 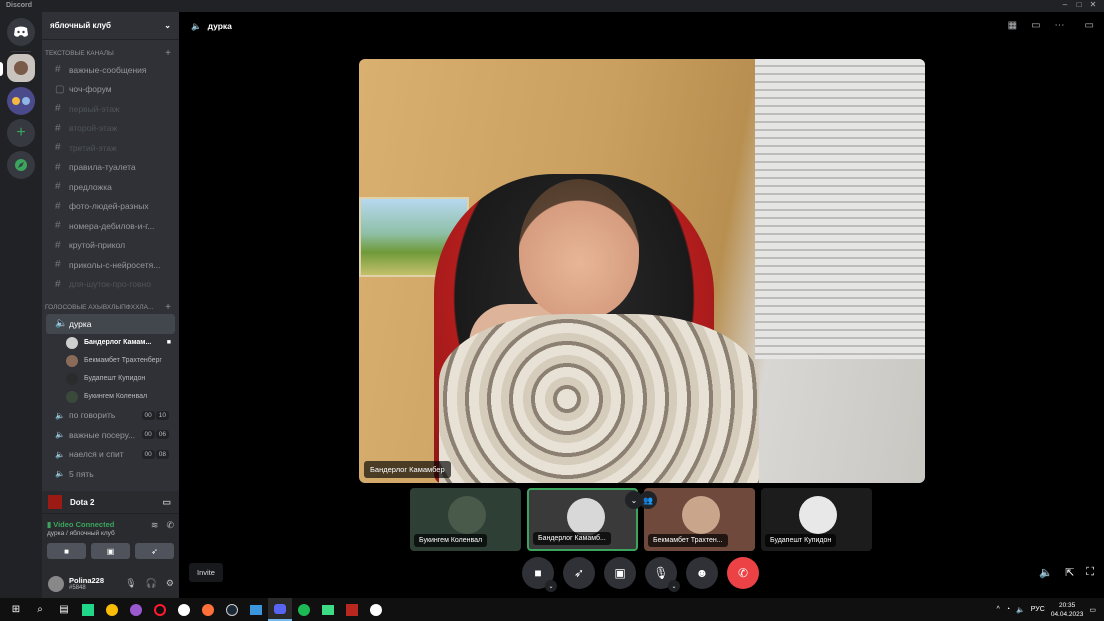 I want to click on voice-channel: 🔈 по говорить 00 10, so click(x=110, y=416).